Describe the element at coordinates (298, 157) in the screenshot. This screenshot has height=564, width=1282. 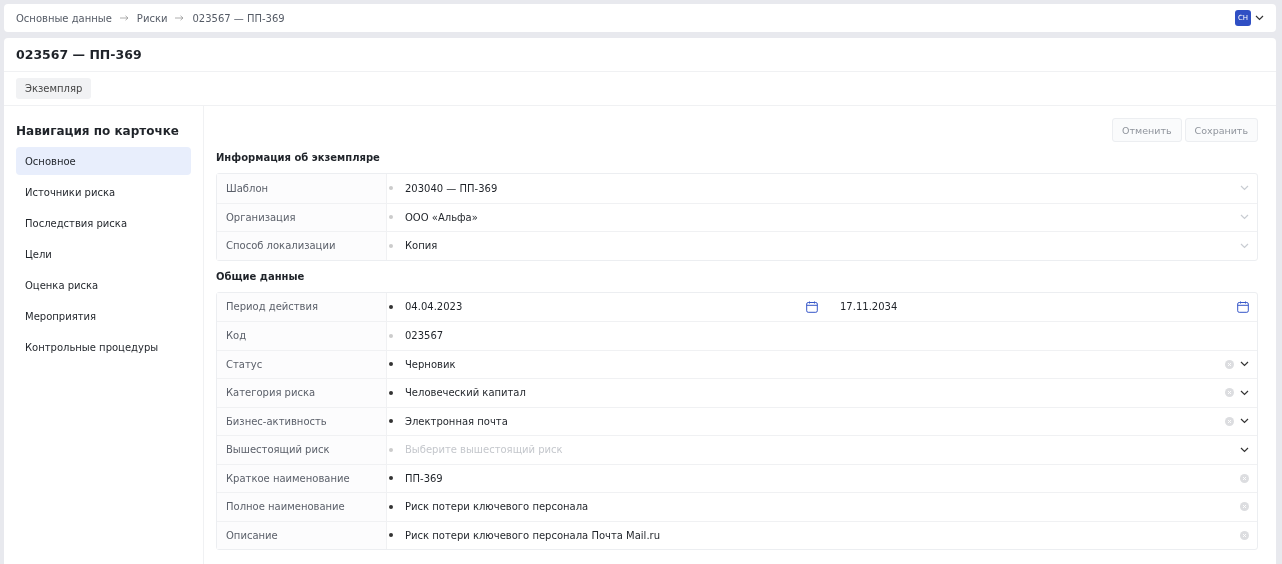
I see `section-title: Информация об экземпляре` at that location.